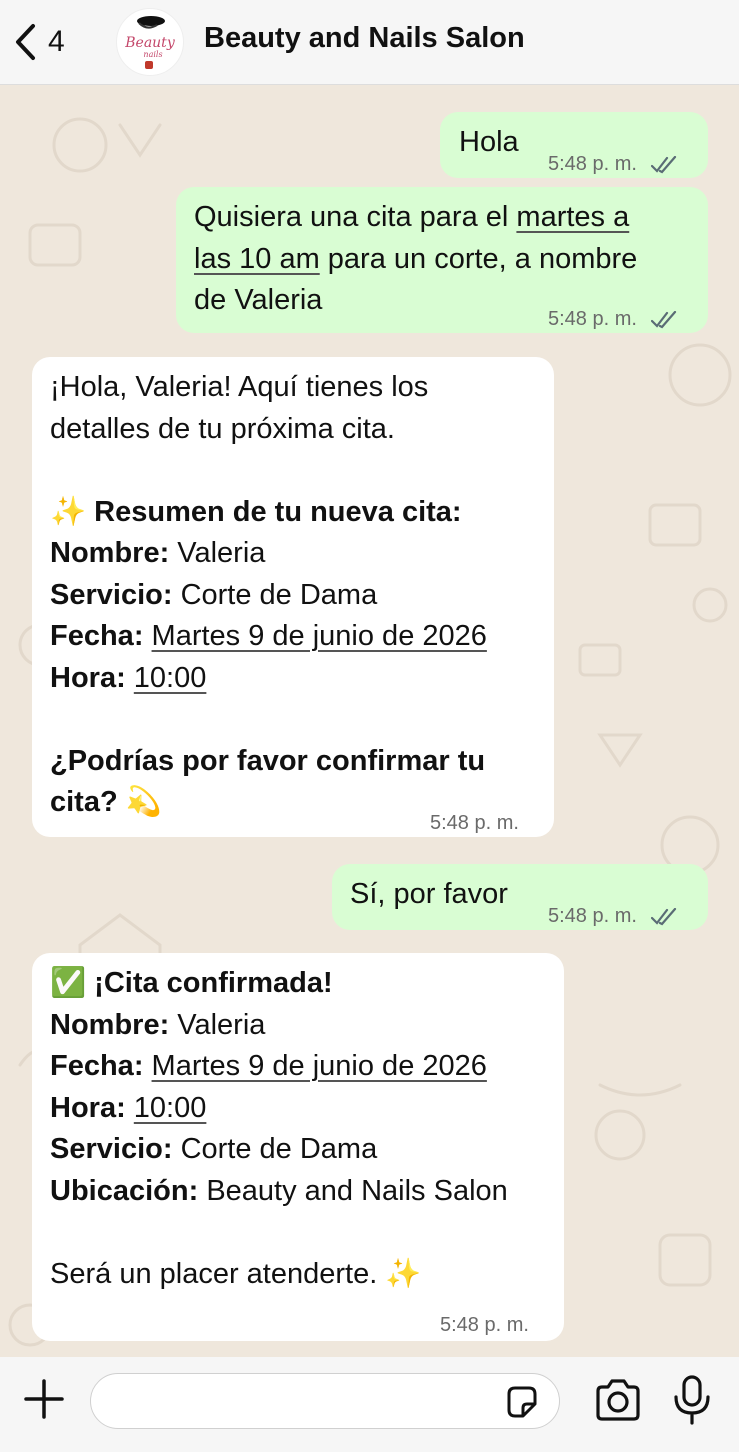 The height and width of the screenshot is (1452, 739). I want to click on sticker-icon, so click(521, 1402).